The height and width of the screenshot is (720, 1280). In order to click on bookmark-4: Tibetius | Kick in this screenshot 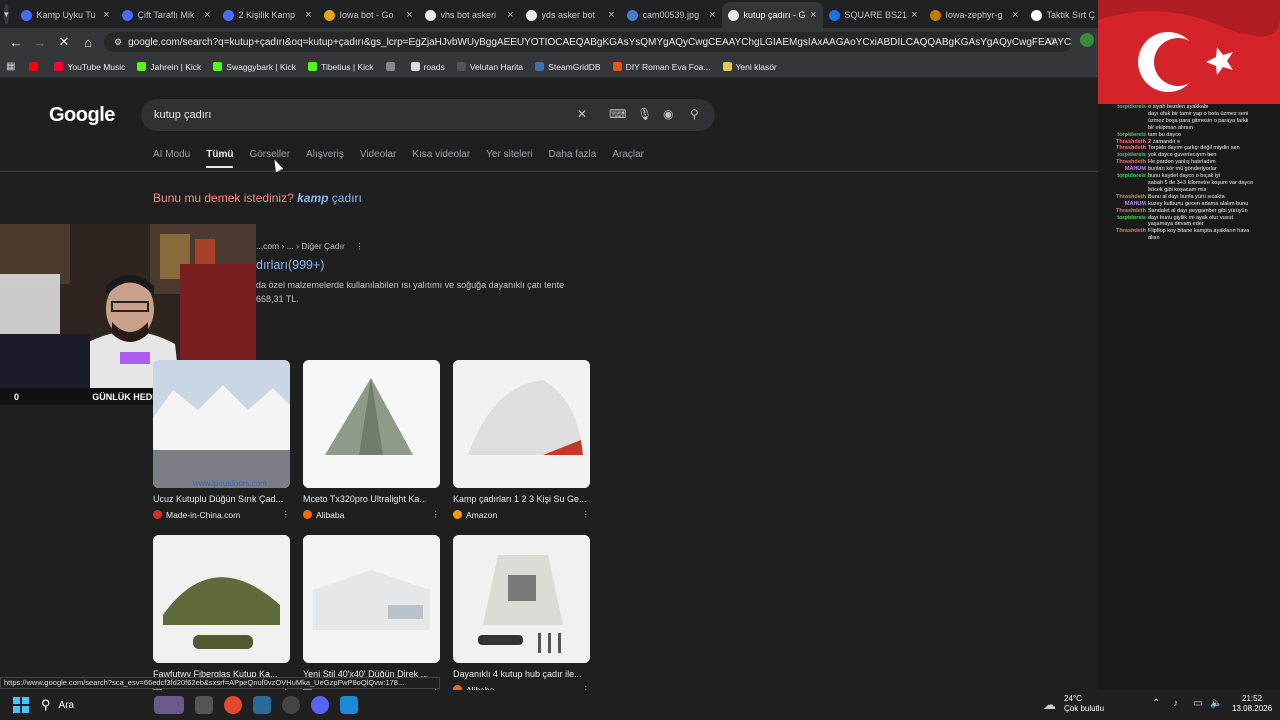, I will do `click(341, 67)`.